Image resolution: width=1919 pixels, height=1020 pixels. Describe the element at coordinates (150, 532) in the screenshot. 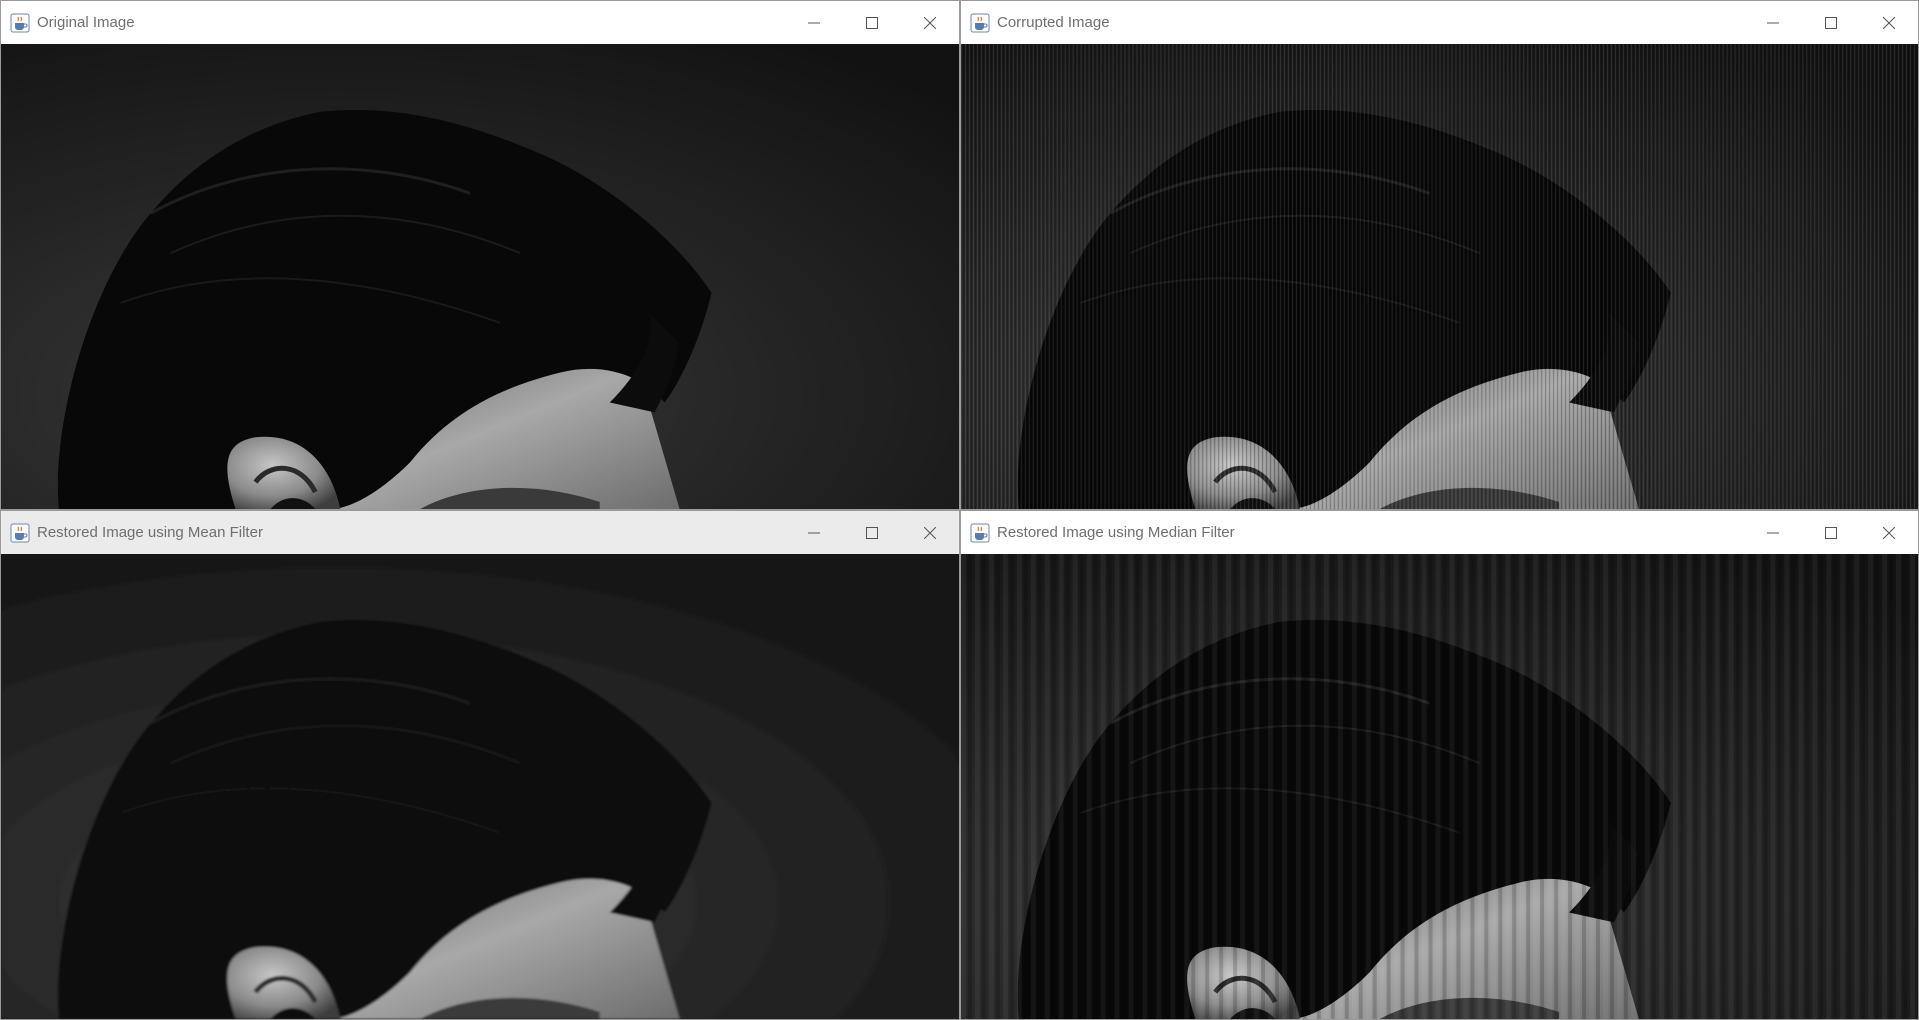

I see `window-title: Restored Image using Mean Filter` at that location.